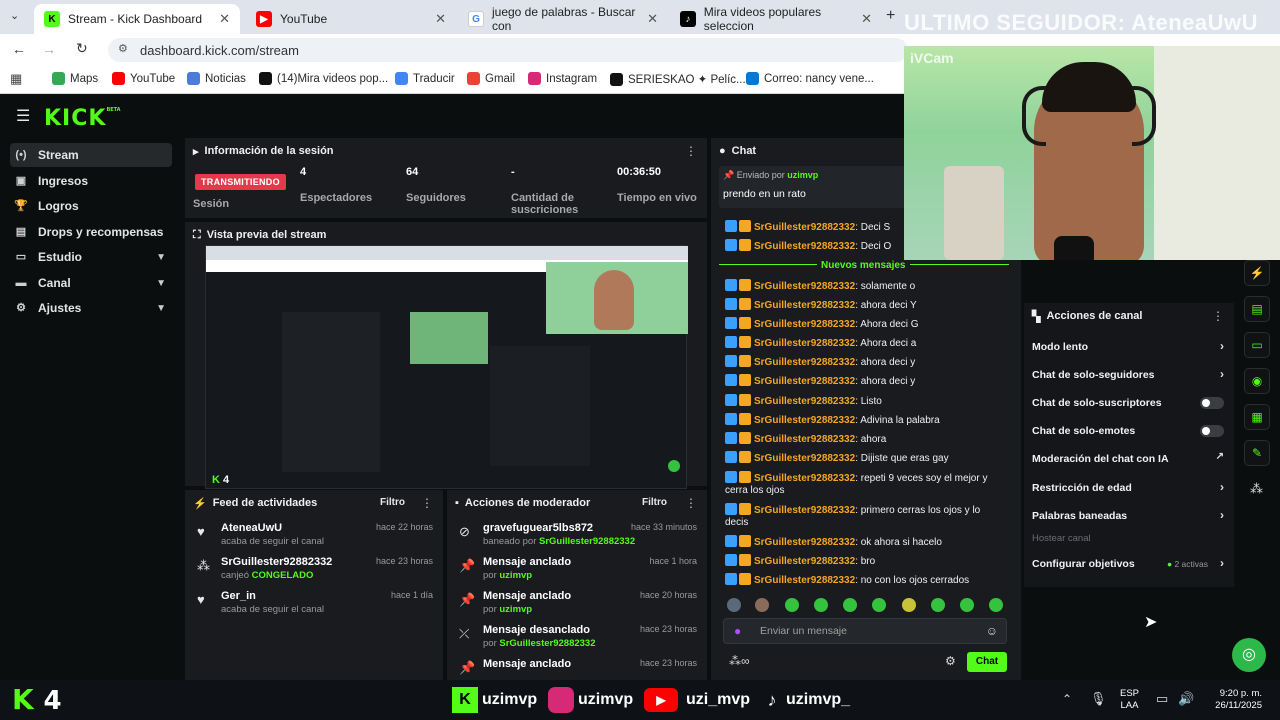 The image size is (1280, 720). Describe the element at coordinates (392, 502) in the screenshot. I see `feed-filter-button: Filtro` at that location.